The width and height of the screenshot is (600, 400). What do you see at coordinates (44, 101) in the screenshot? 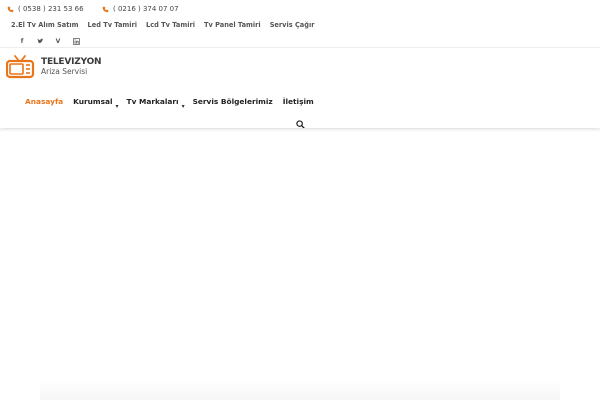
I see `nav-anasayfa: Anasayfa` at bounding box center [44, 101].